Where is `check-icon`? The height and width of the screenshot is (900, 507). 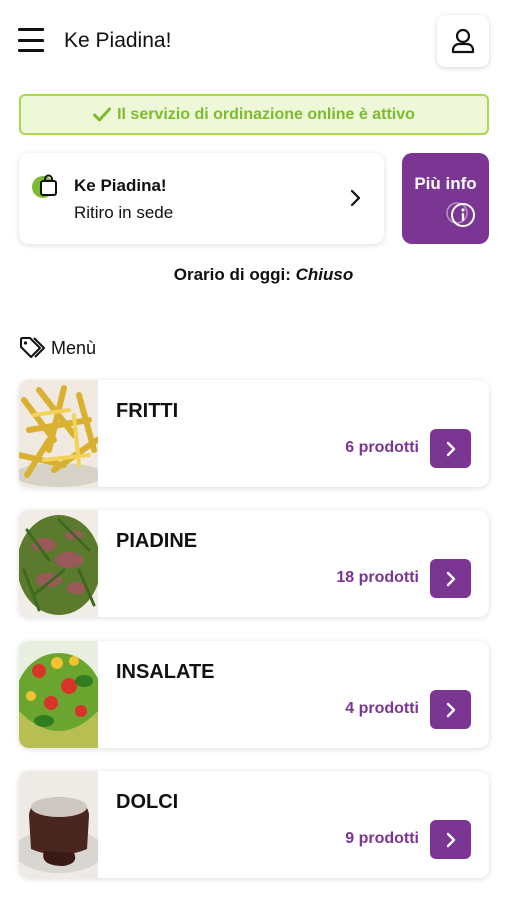 check-icon is located at coordinates (102, 114).